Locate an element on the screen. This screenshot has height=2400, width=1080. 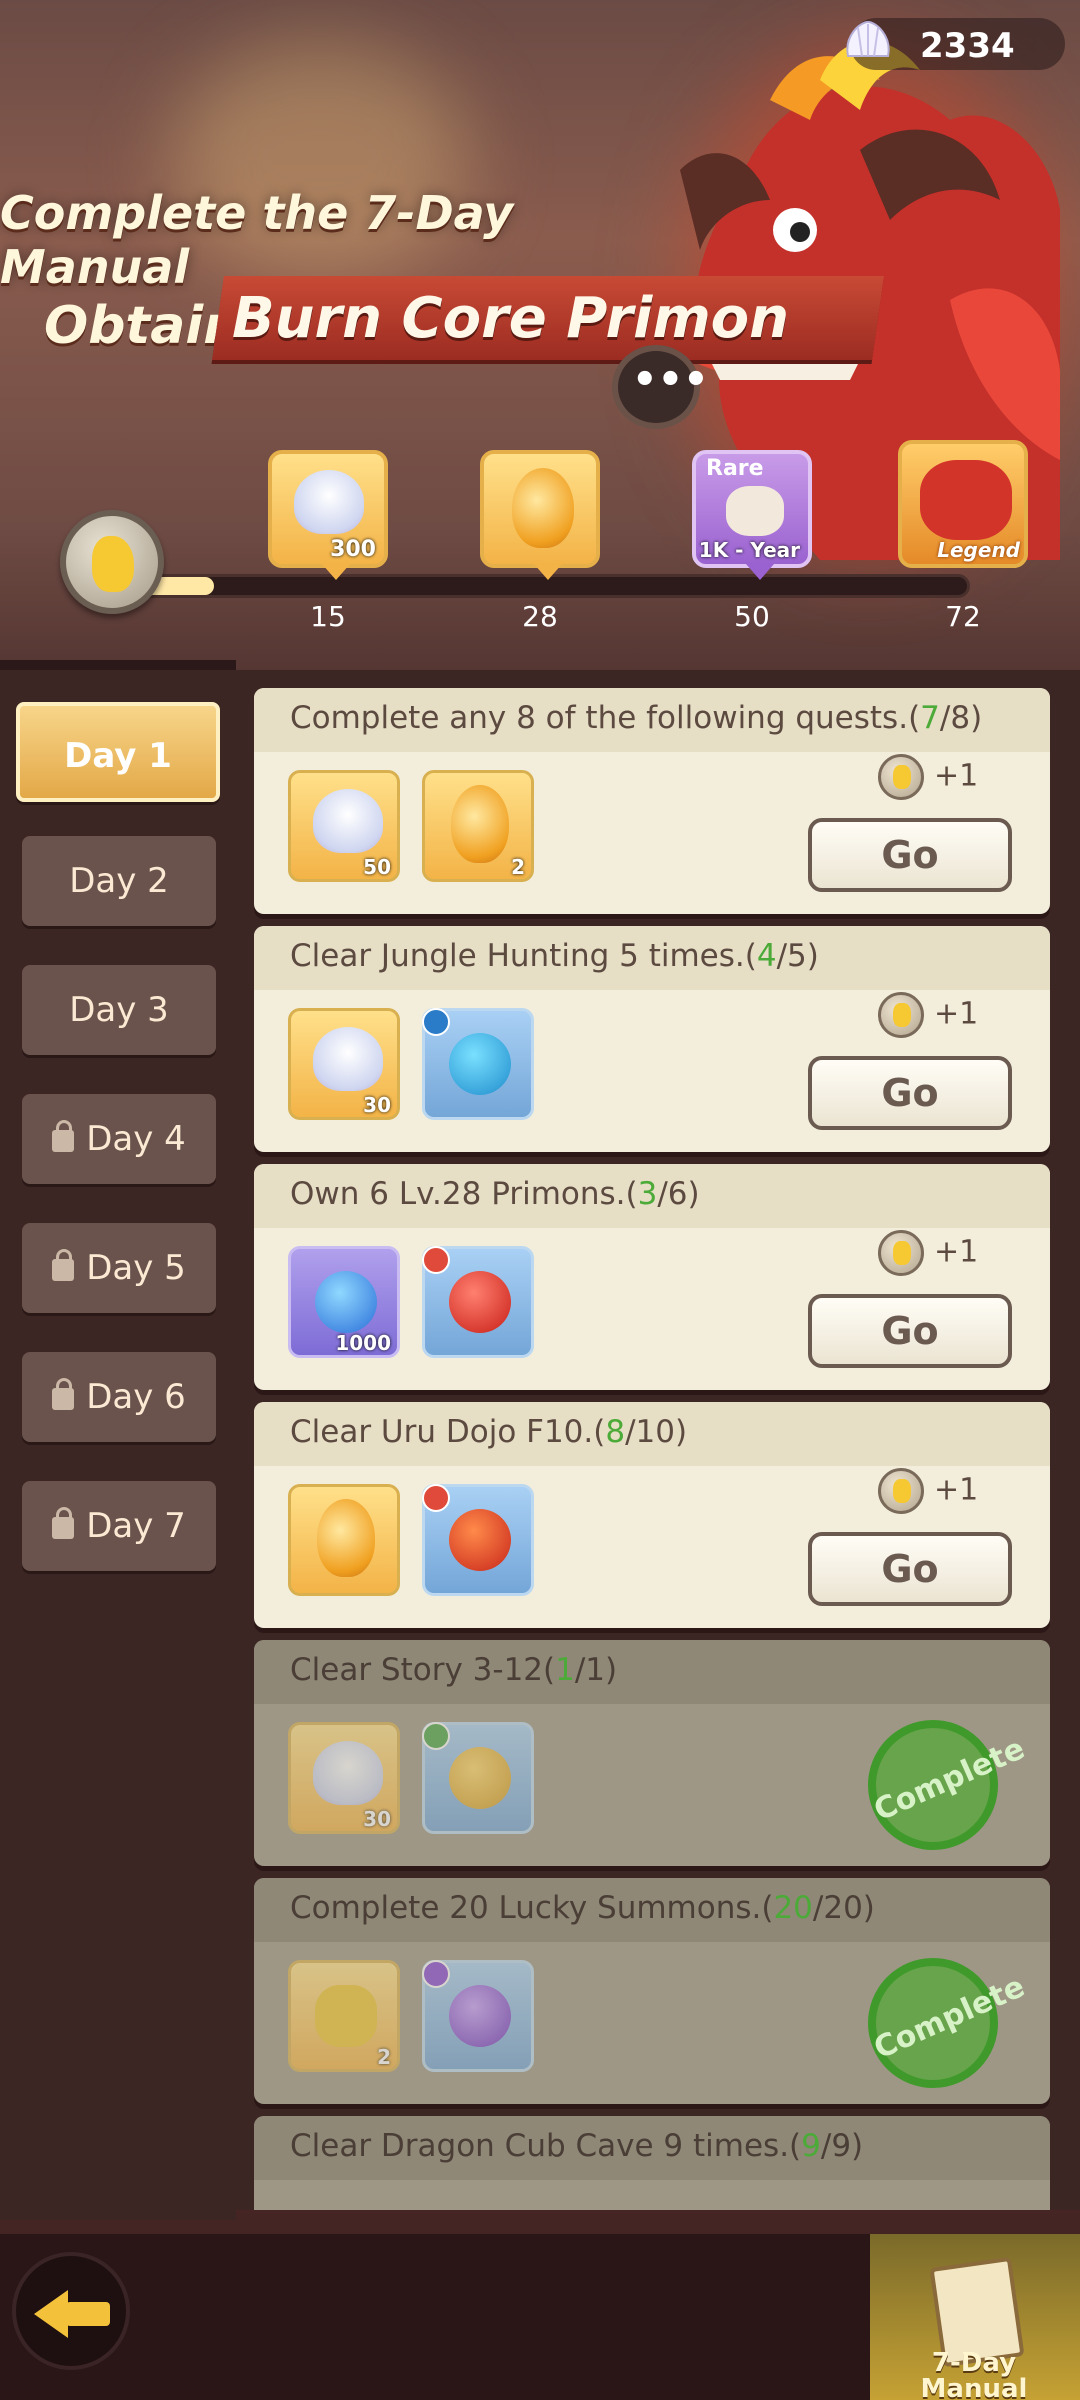
reward-item: 1000 is located at coordinates (344, 1302).